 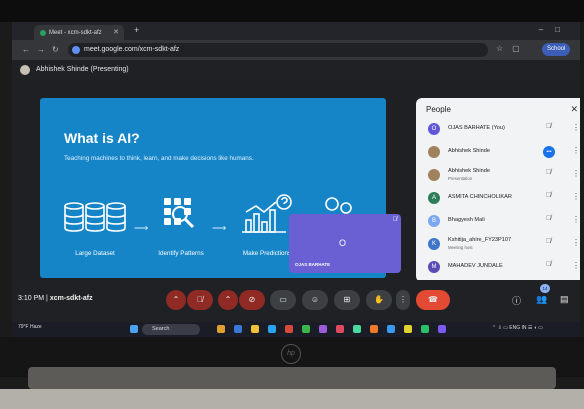 I want to click on laptop-hinge, so click(x=292, y=378).